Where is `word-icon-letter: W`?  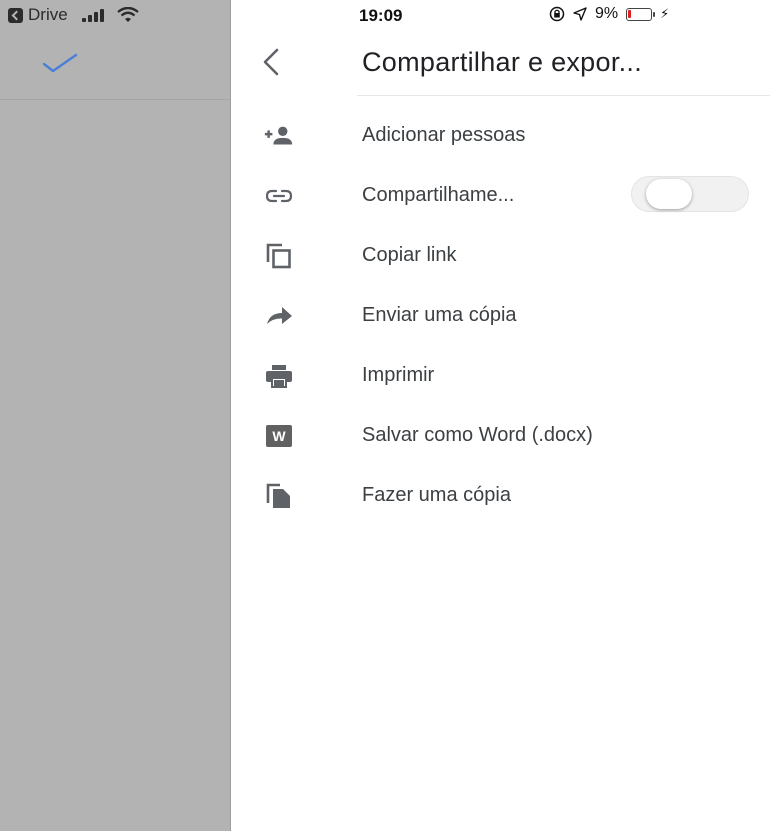 word-icon-letter: W is located at coordinates (279, 436).